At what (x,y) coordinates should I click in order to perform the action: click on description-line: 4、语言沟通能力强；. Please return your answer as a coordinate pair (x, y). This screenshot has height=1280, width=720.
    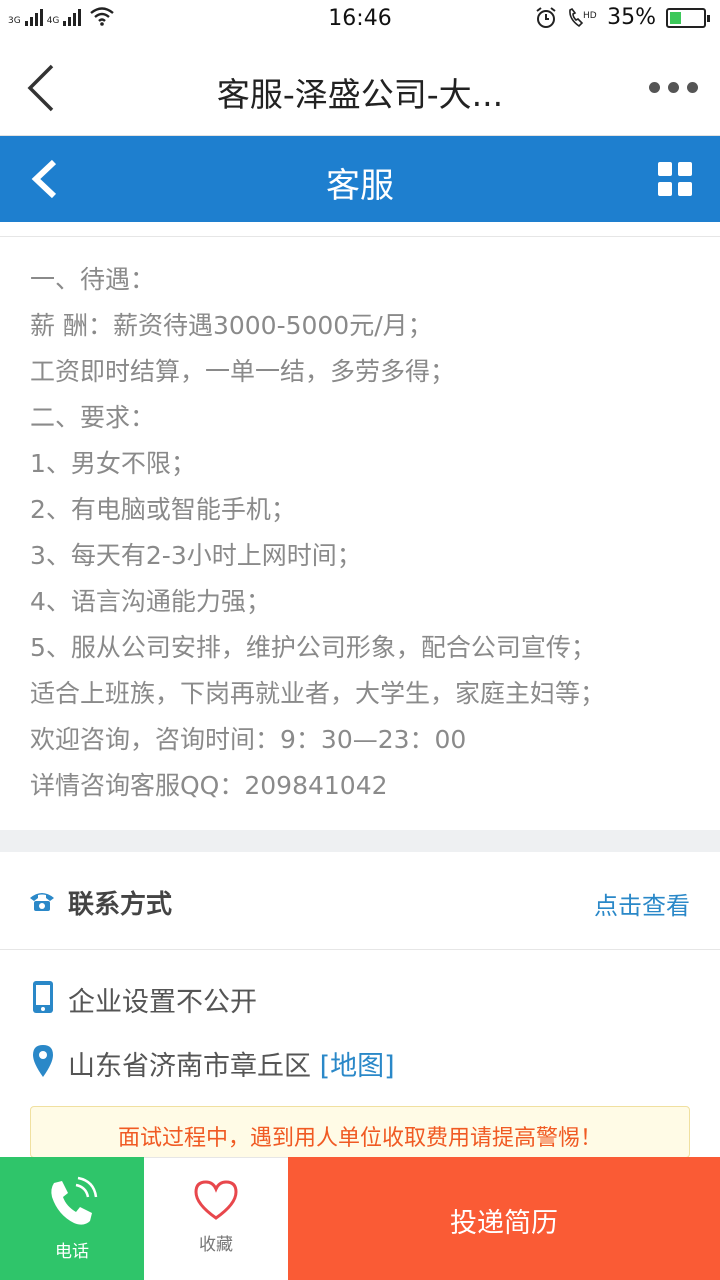
    Looking at the image, I should click on (150, 601).